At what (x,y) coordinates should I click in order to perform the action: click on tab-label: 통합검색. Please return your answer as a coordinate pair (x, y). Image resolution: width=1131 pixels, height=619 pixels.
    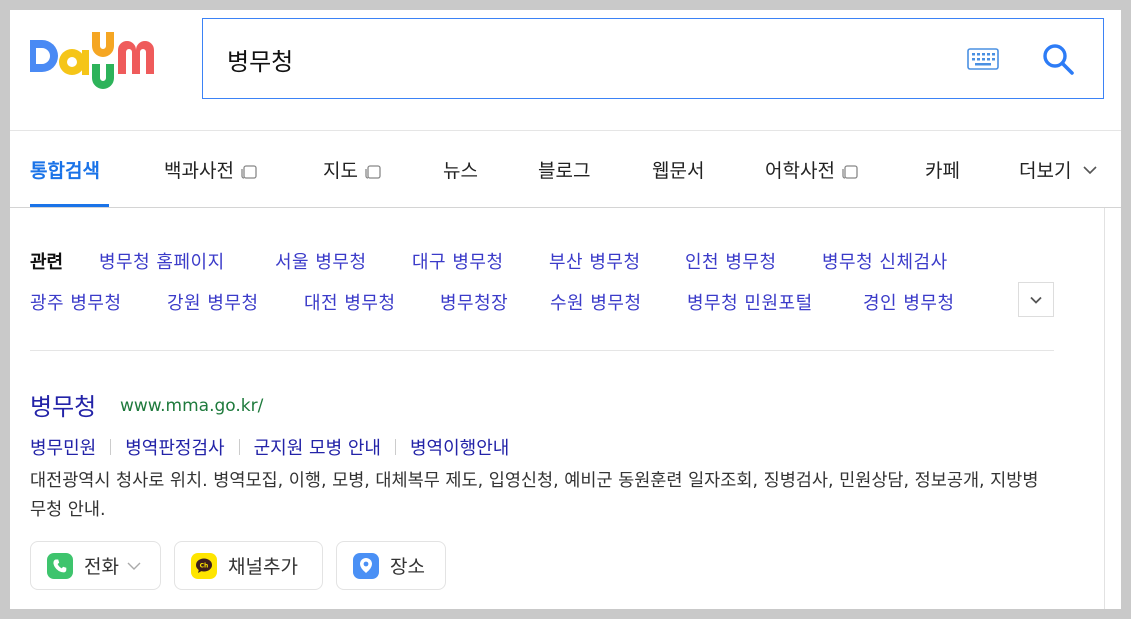
    Looking at the image, I should click on (65, 171).